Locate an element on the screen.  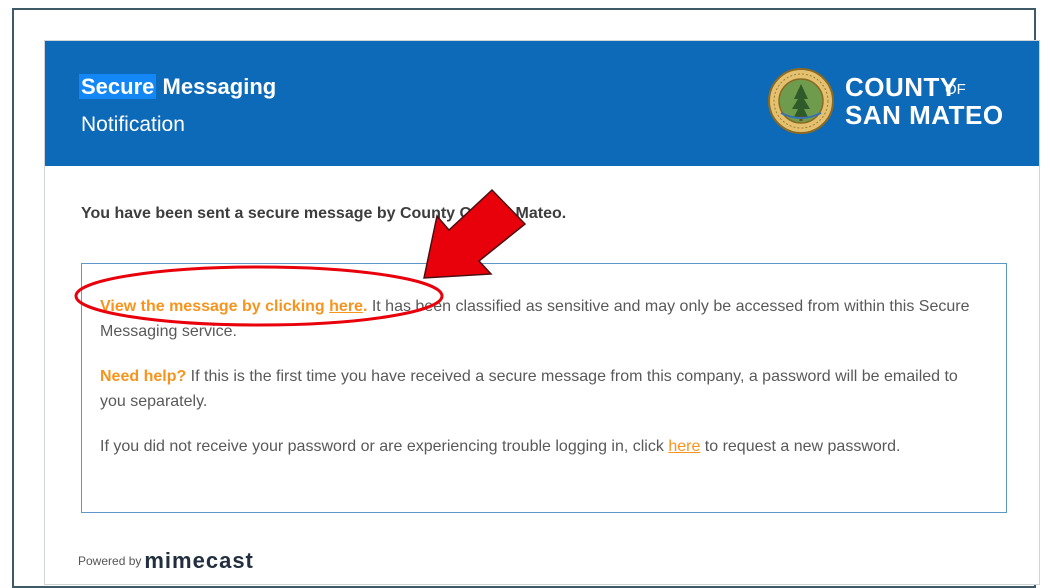
header-subtitle: Notification is located at coordinates (133, 124).